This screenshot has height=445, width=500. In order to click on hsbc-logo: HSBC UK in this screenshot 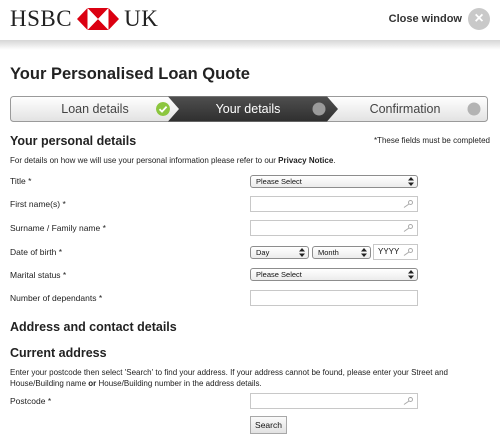, I will do `click(84, 19)`.